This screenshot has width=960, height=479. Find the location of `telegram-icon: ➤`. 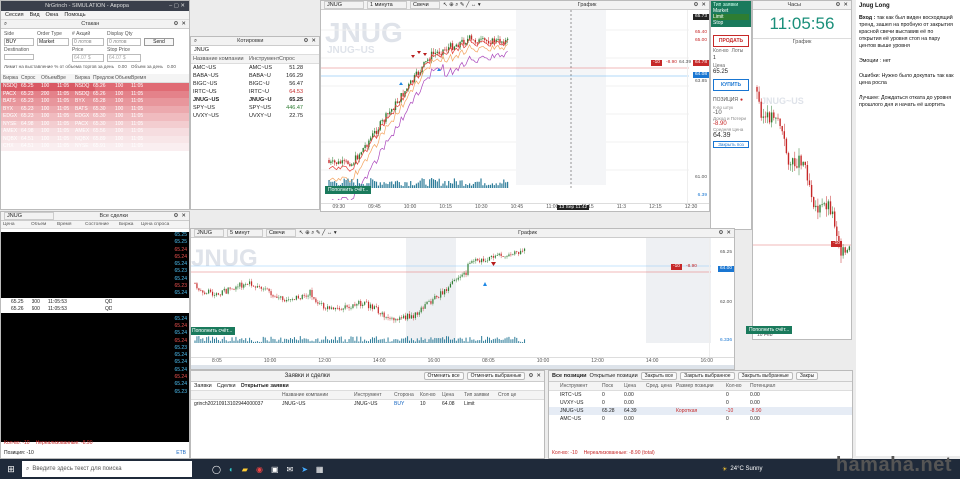

telegram-icon: ➤ is located at coordinates (304, 469).